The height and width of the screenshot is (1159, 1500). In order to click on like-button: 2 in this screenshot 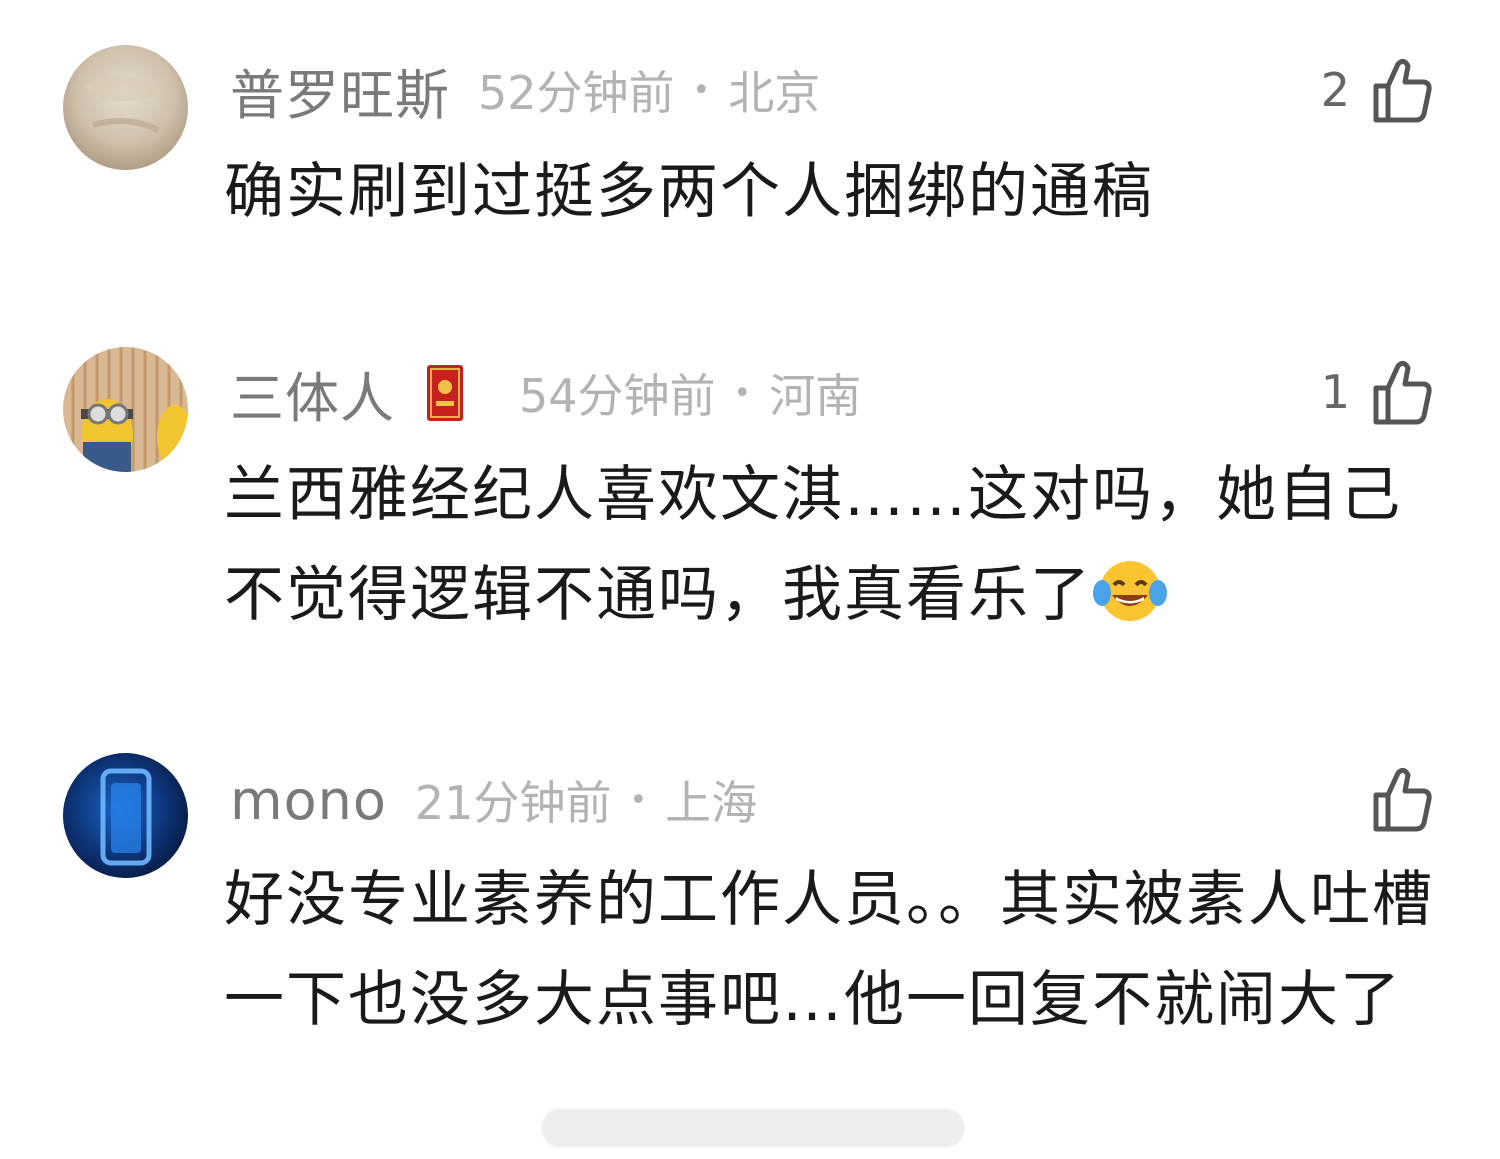, I will do `click(1377, 90)`.